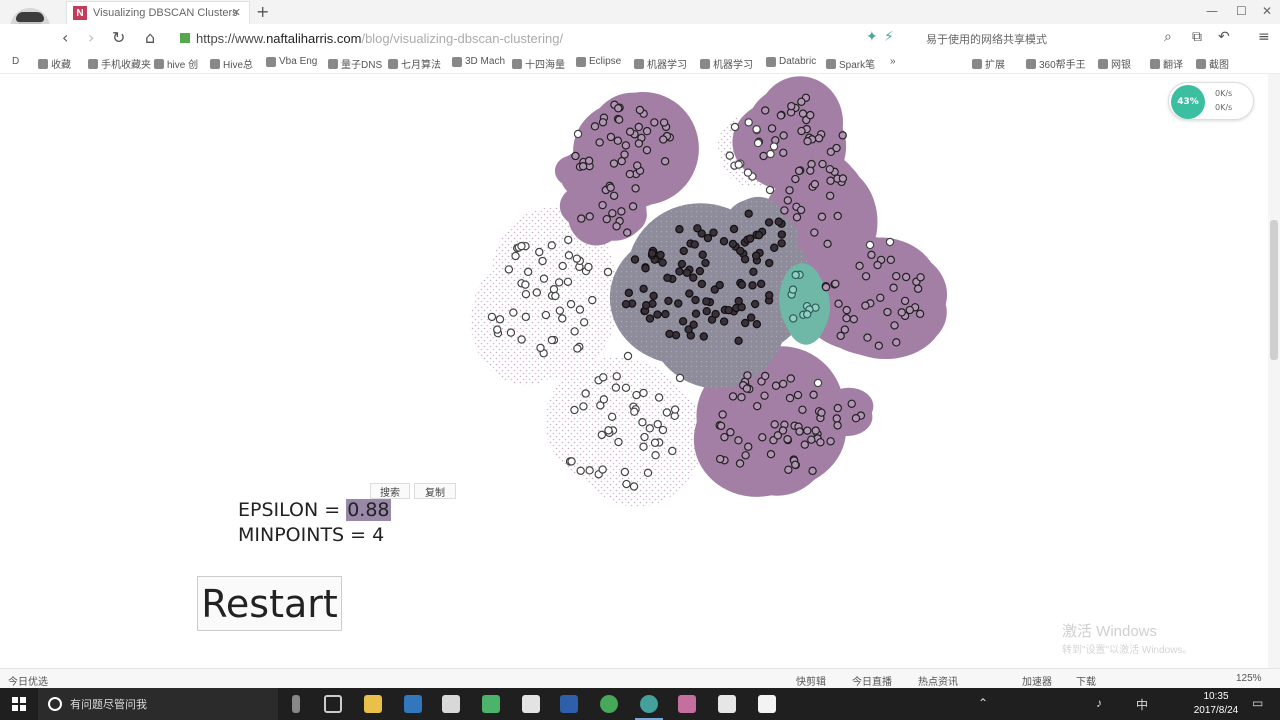  What do you see at coordinates (872, 680) in the screenshot?
I see `status-item: 今日直播` at bounding box center [872, 680].